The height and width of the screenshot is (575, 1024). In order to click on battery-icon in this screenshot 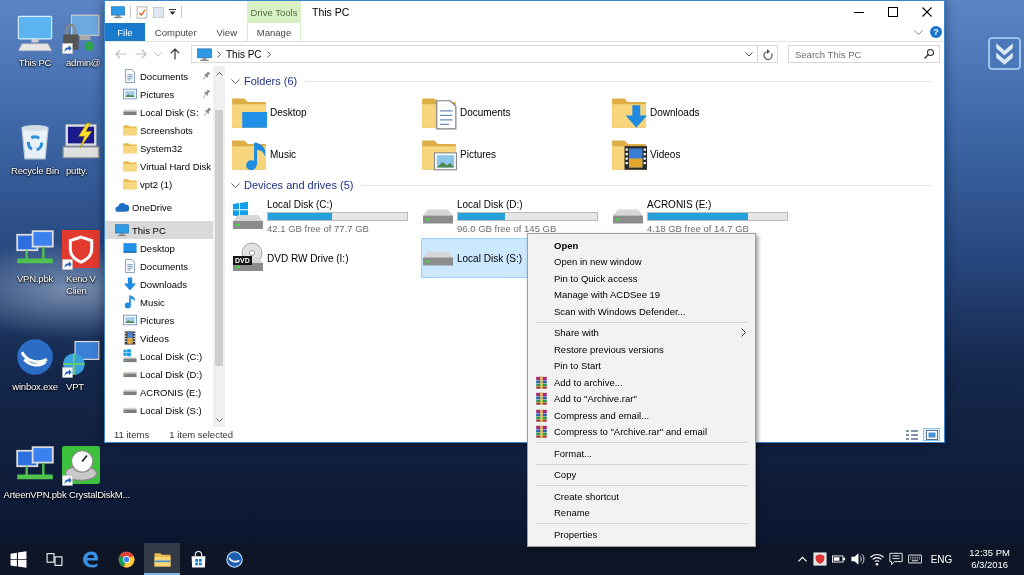, I will do `click(838, 559)`.